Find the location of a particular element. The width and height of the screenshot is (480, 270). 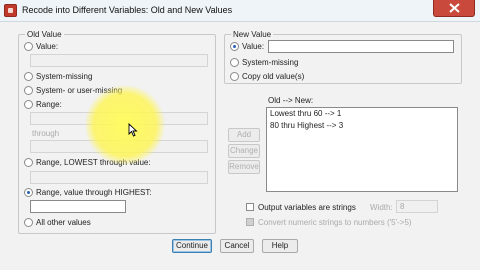

new-value-radio is located at coordinates (234, 46).